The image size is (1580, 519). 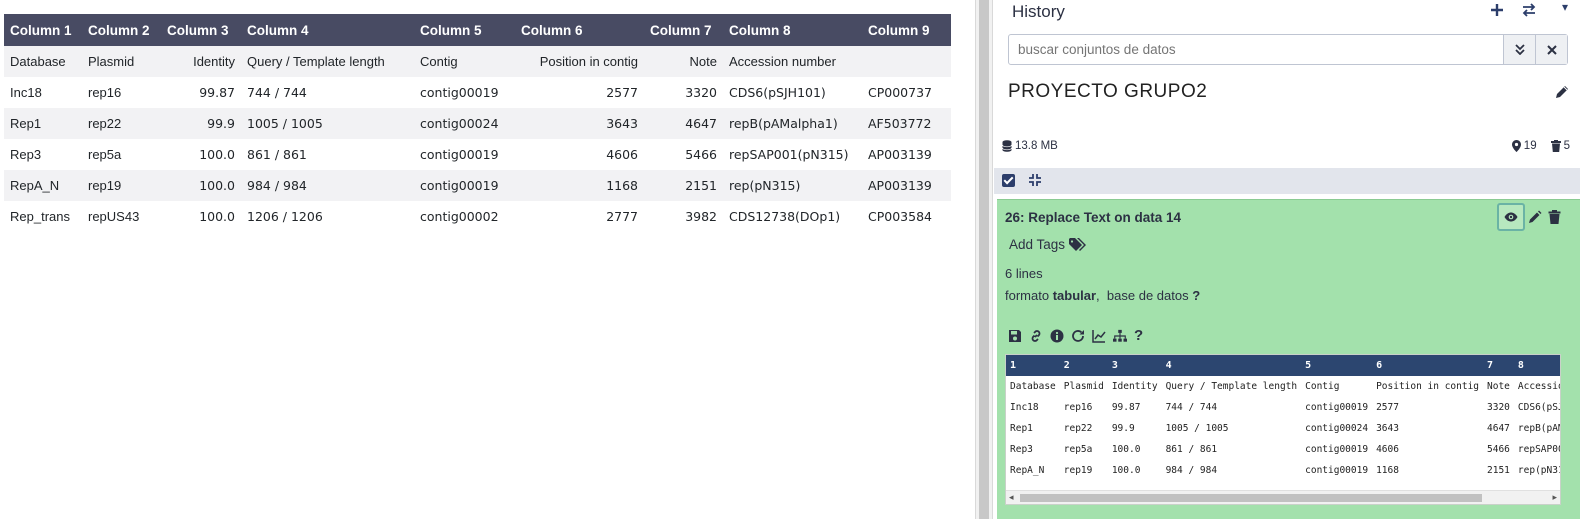 I want to click on table-cell: repSAP001(pN315), so click(x=789, y=154).